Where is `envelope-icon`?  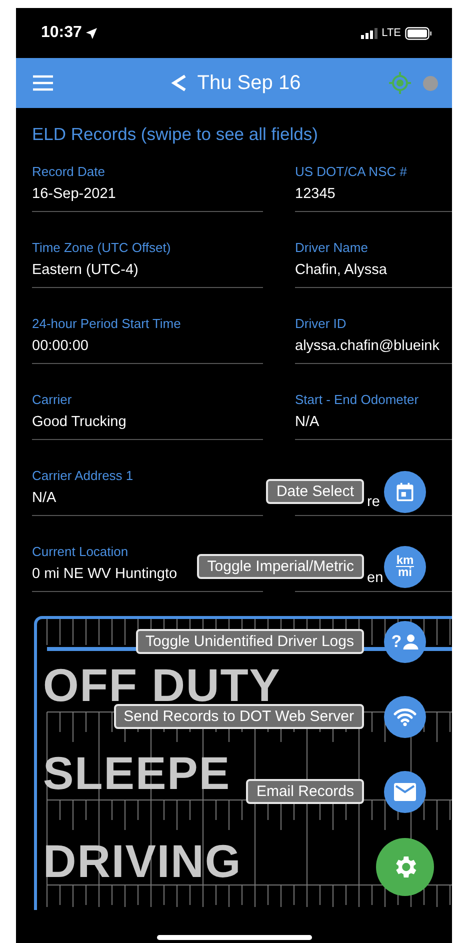 envelope-icon is located at coordinates (405, 791).